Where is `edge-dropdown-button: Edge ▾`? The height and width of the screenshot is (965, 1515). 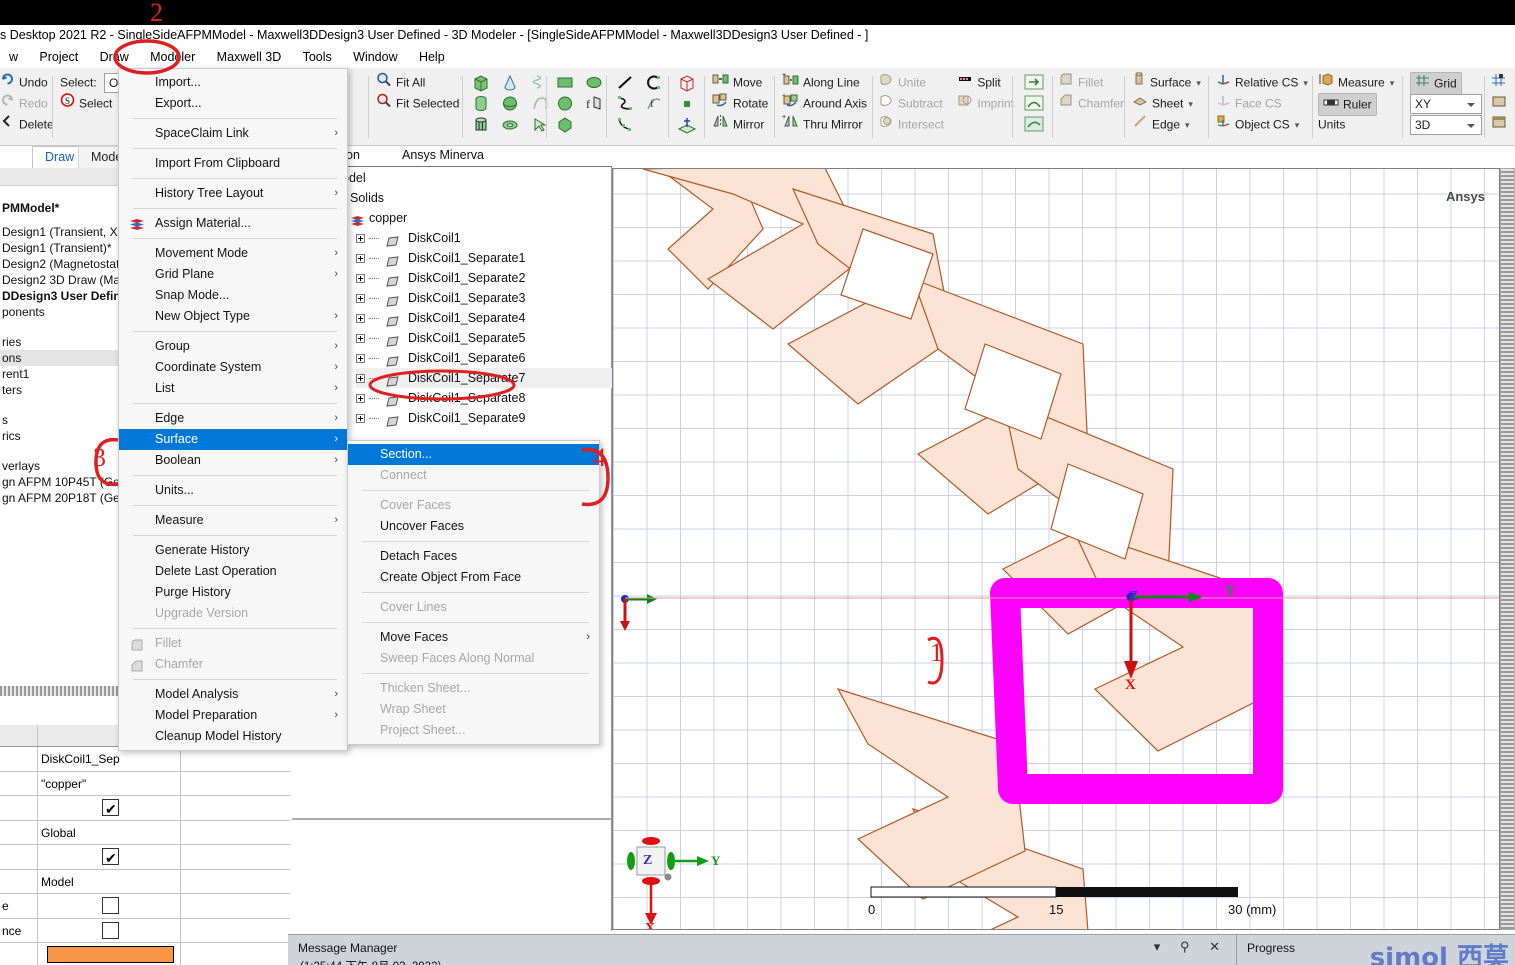 edge-dropdown-button: Edge ▾ is located at coordinates (1166, 124).